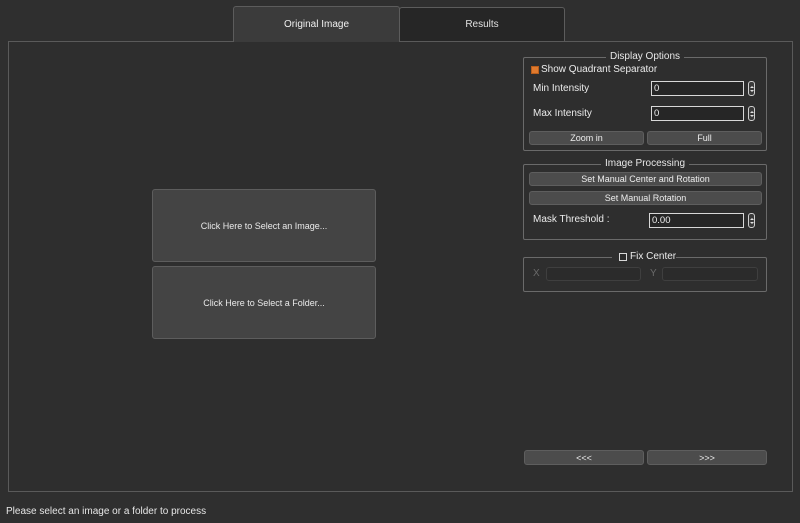 The image size is (800, 523). I want to click on full-label: Full, so click(704, 138).